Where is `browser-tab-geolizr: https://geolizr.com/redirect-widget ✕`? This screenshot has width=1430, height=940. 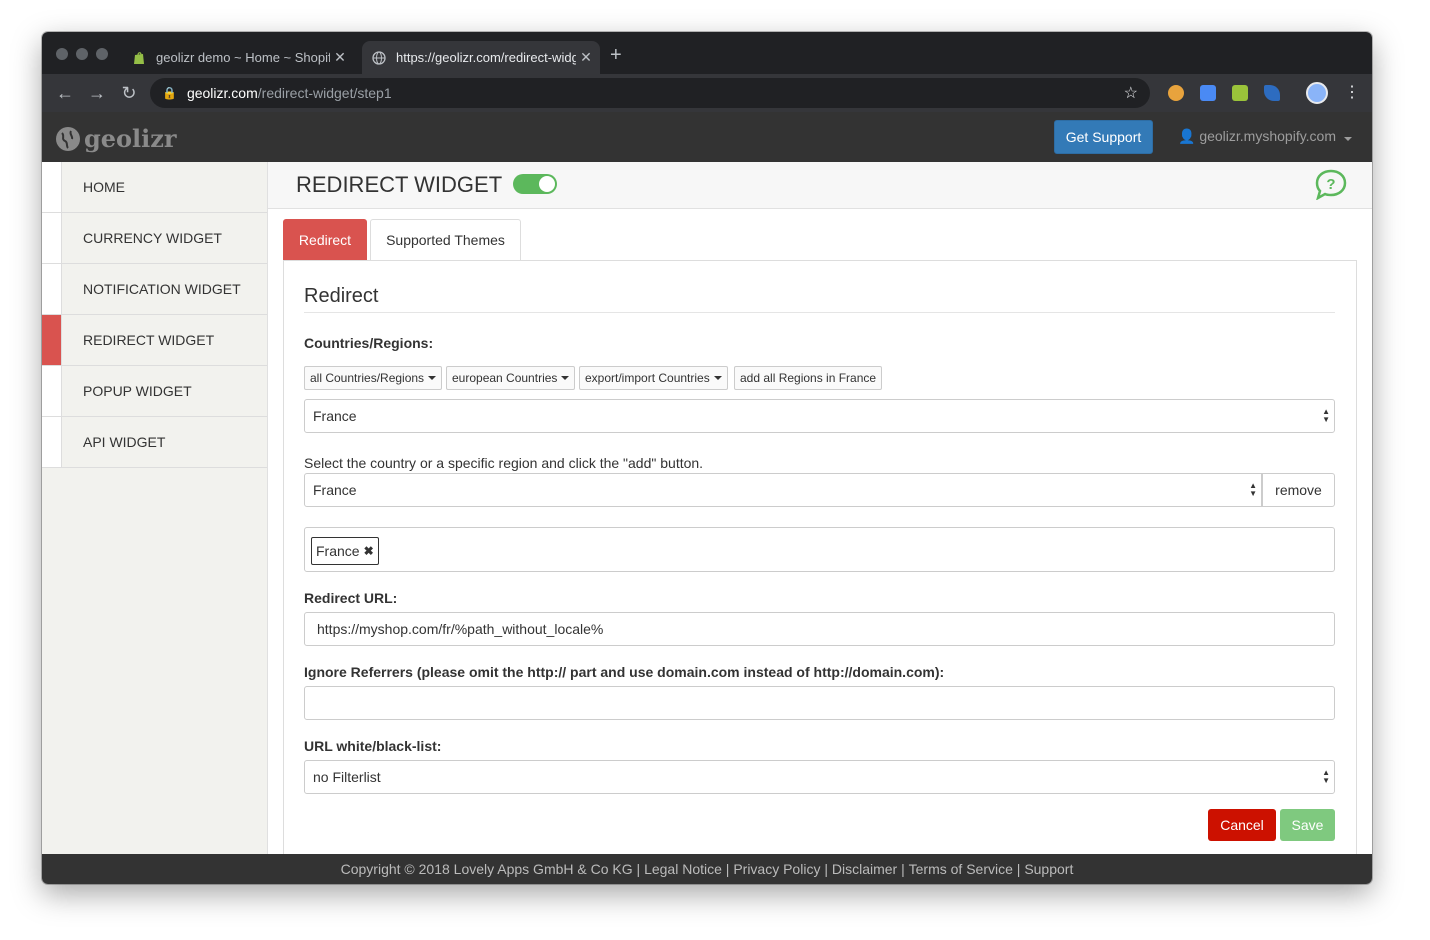 browser-tab-geolizr: https://geolizr.com/redirect-widget ✕ is located at coordinates (481, 57).